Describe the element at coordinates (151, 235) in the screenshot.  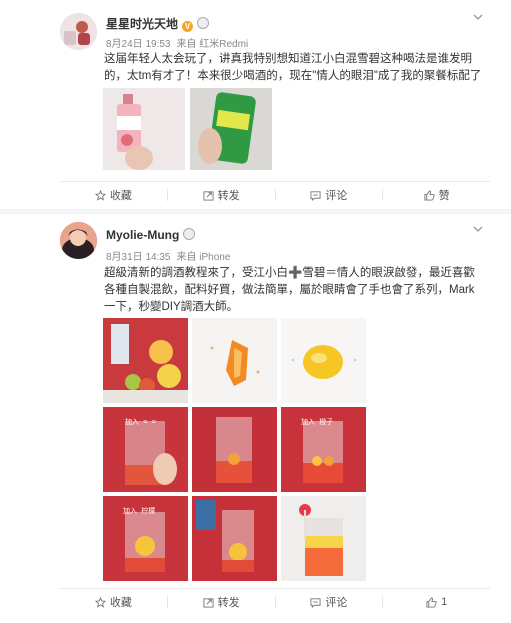
I see `author-name: Myolie-Mung` at that location.